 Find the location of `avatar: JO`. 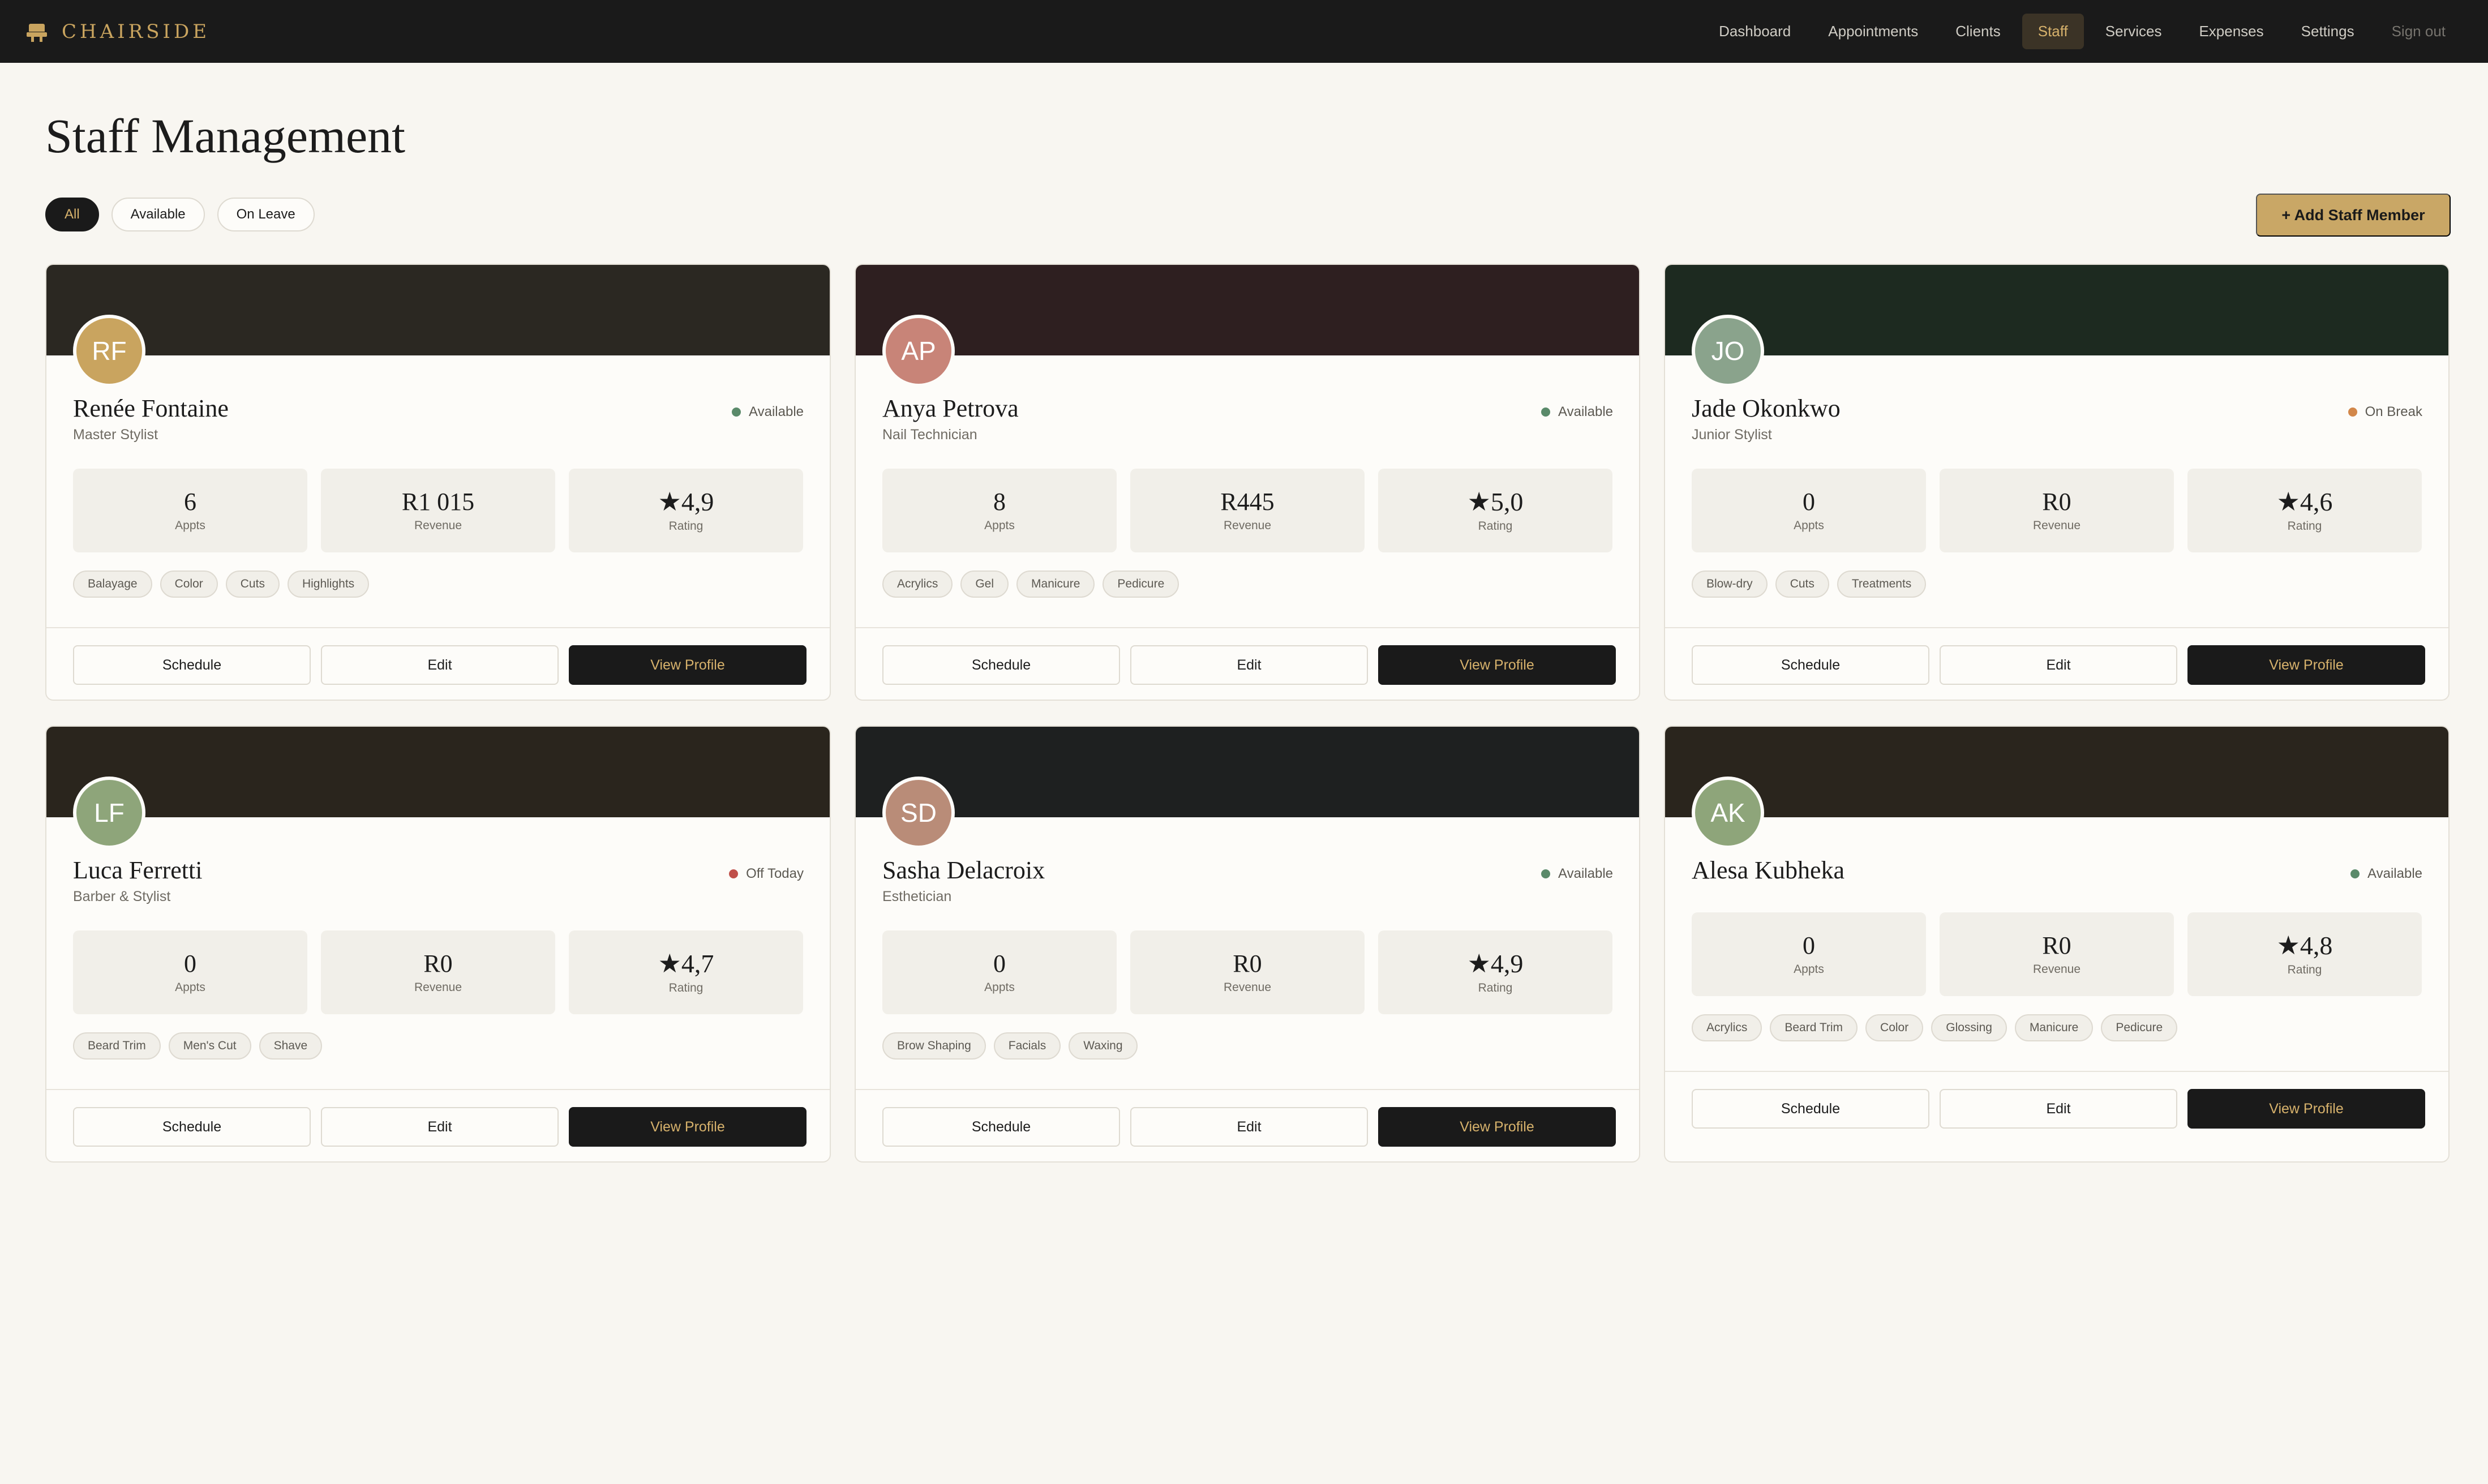

avatar: JO is located at coordinates (1728, 351).